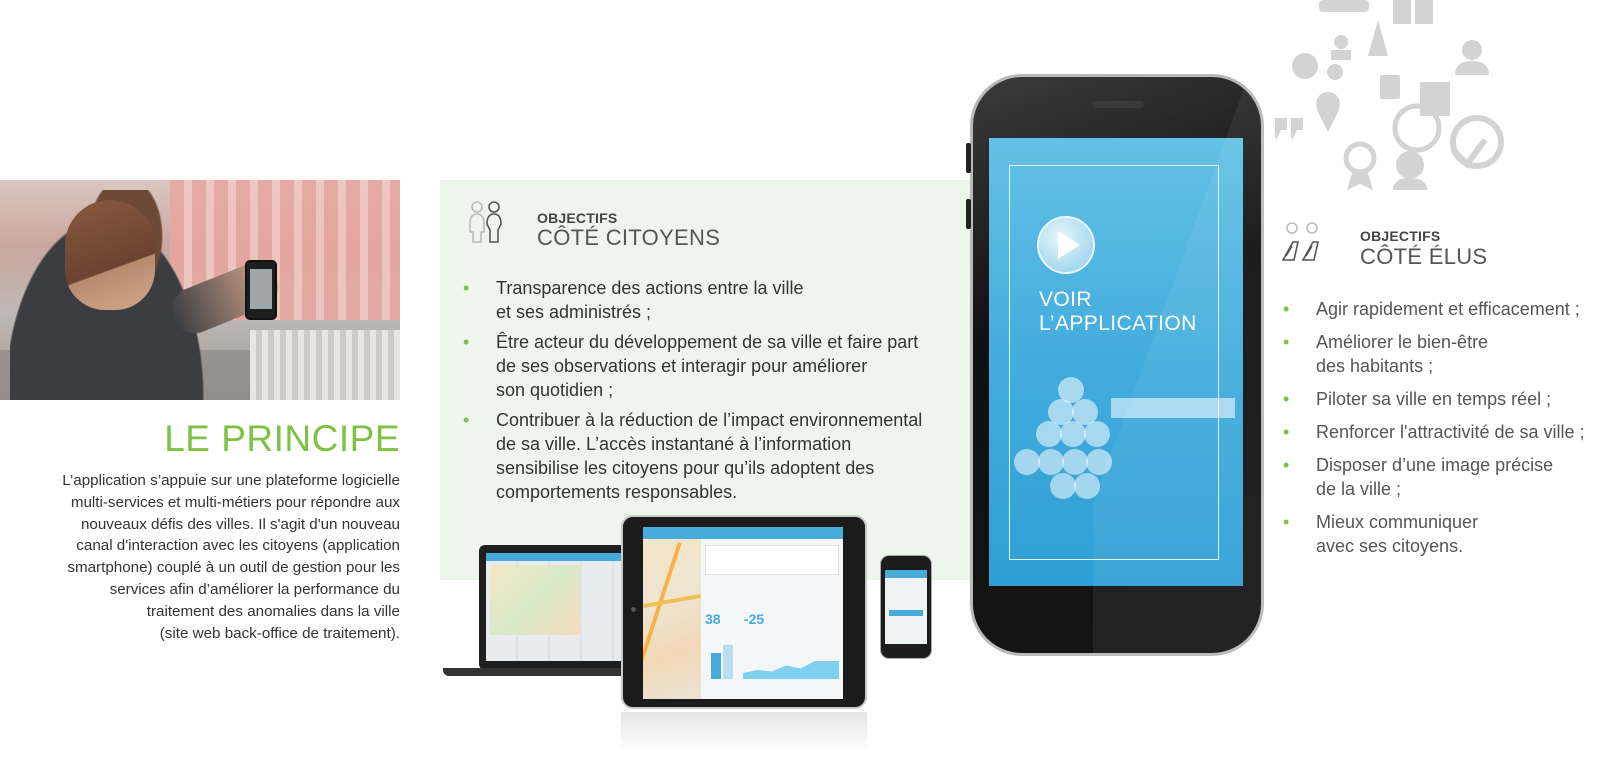 The width and height of the screenshot is (1600, 760). Describe the element at coordinates (574, 312) in the screenshot. I see `list-item-line: et ses administrés ;` at that location.